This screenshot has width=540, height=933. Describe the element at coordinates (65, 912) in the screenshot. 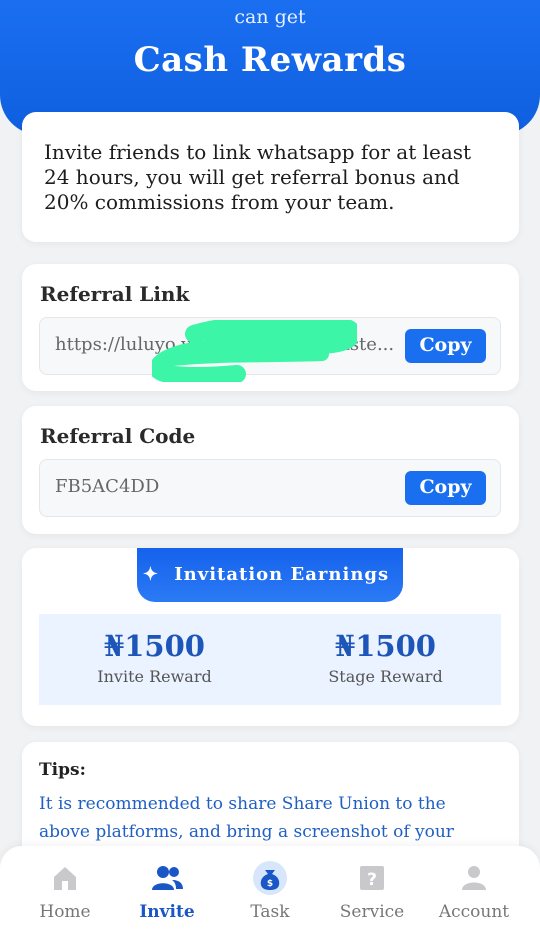

I see `nav-home-label: Home` at that location.